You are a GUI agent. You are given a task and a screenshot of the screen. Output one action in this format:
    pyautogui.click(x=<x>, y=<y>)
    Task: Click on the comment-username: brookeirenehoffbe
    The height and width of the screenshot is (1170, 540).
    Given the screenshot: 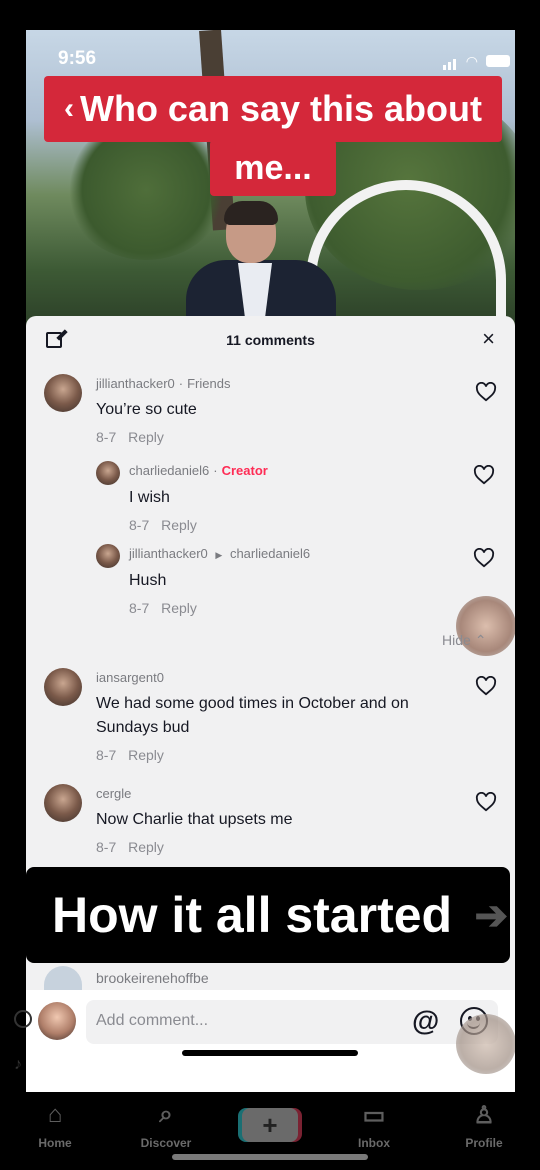 What is the action you would take?
    pyautogui.click(x=152, y=978)
    